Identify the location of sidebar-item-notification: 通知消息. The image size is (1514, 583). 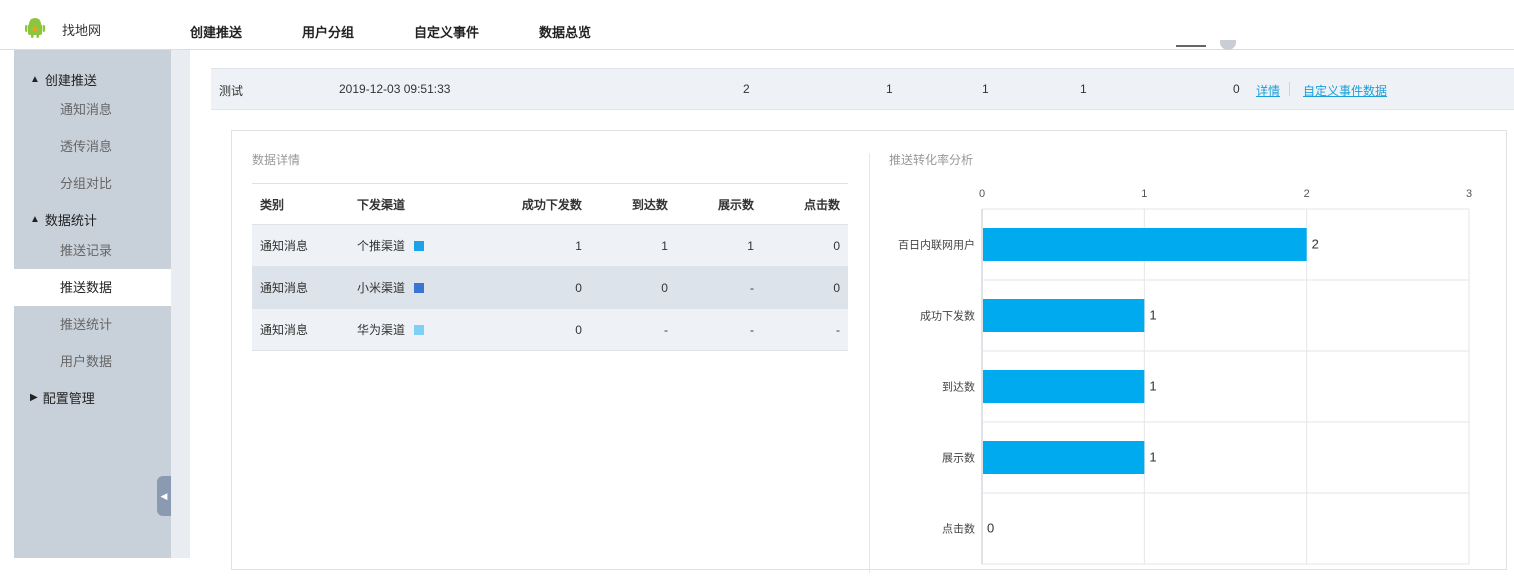
(92, 109).